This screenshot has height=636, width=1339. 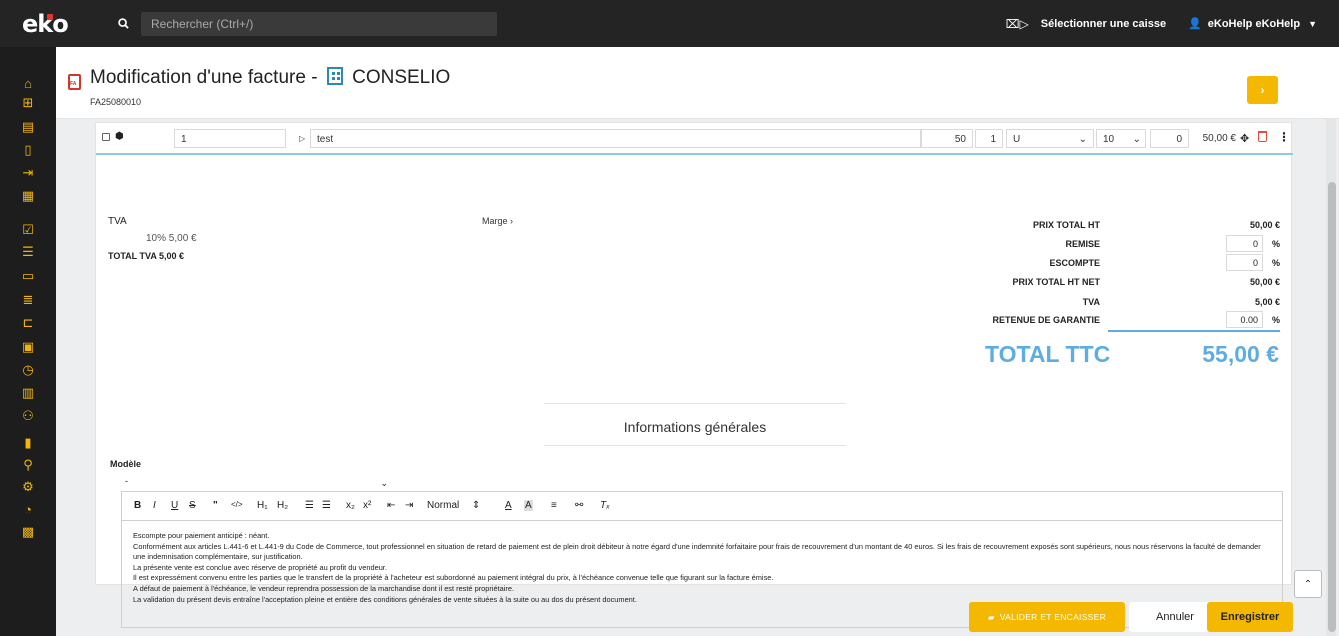 What do you see at coordinates (106, 137) in the screenshot?
I see `line-checkbox` at bounding box center [106, 137].